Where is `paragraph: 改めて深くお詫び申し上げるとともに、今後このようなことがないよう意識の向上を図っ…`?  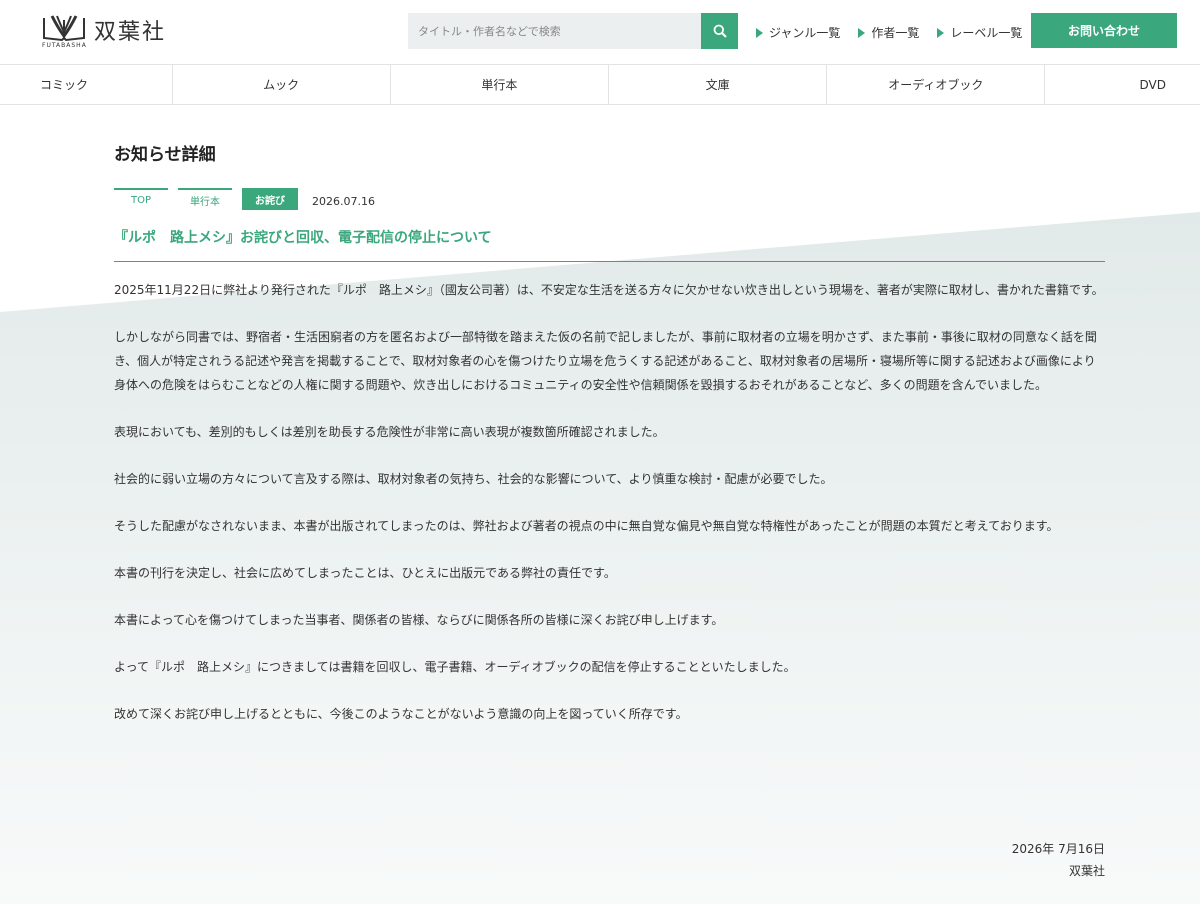
paragraph: 改めて深くお詫び申し上げるとともに、今後このようなことがないよう意識の向上を図っ… is located at coordinates (401, 714).